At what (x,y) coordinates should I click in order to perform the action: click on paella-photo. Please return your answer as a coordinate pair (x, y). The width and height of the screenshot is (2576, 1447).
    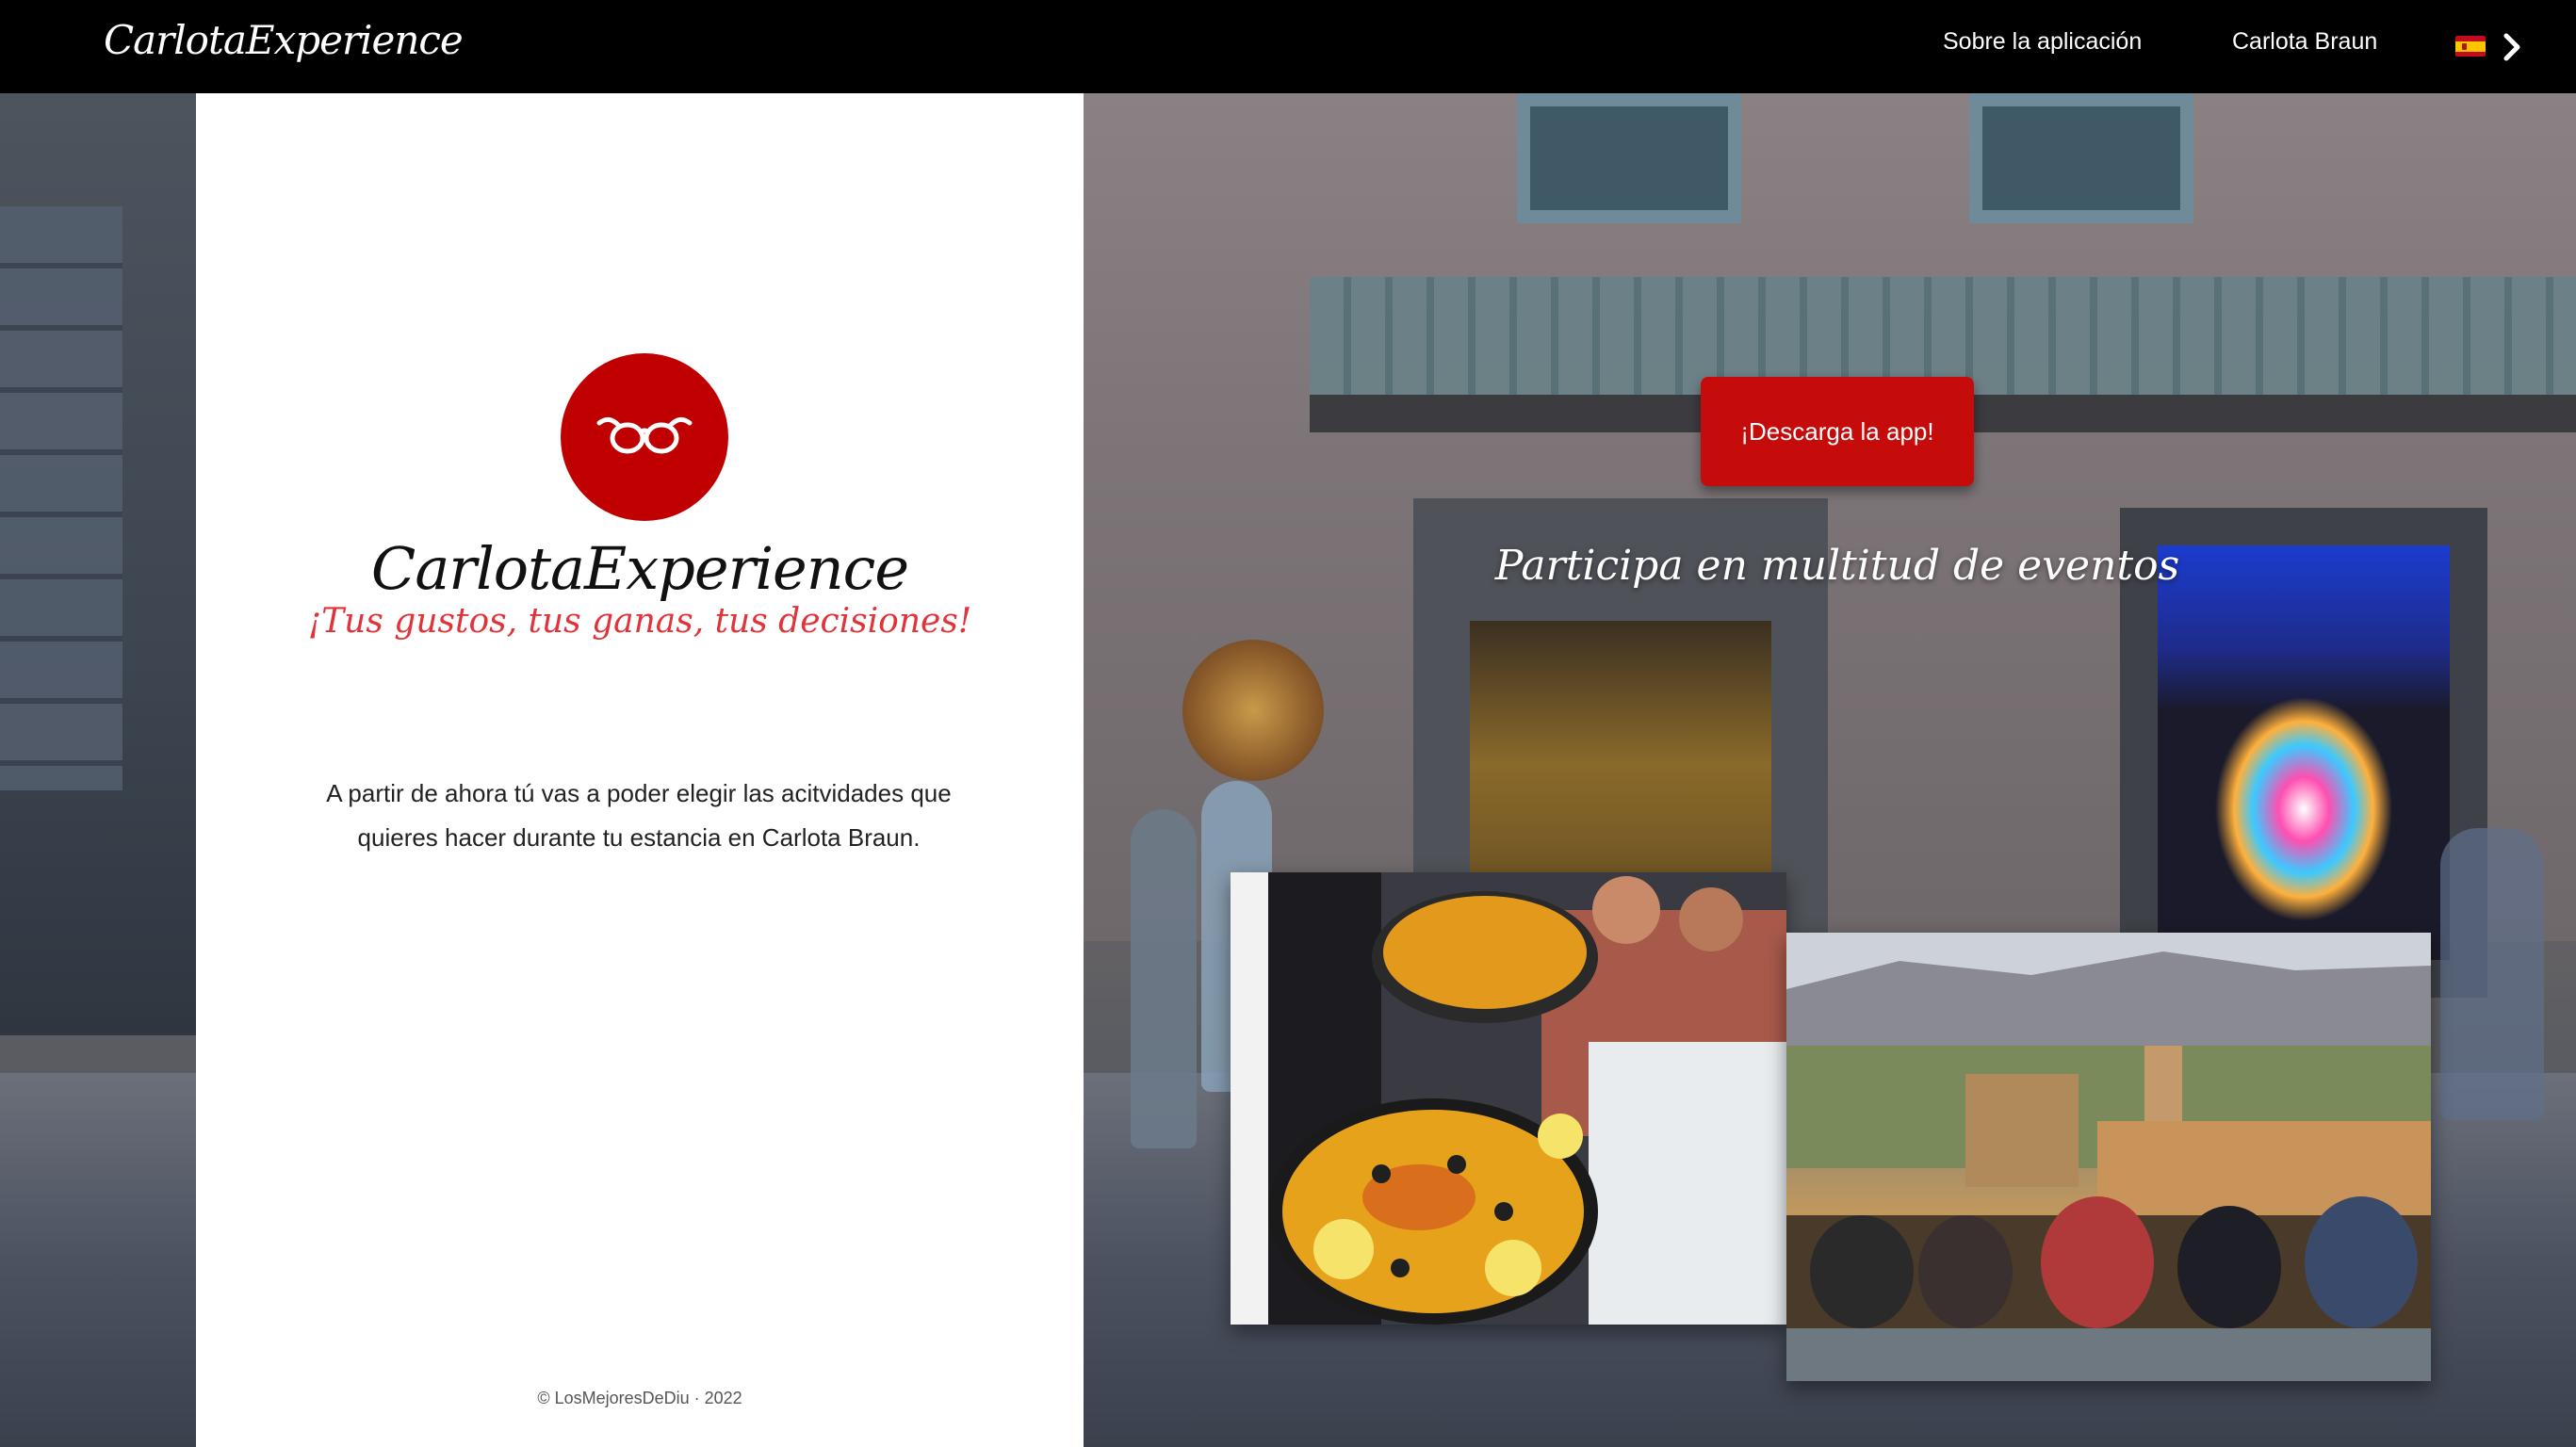
    Looking at the image, I should click on (1508, 1098).